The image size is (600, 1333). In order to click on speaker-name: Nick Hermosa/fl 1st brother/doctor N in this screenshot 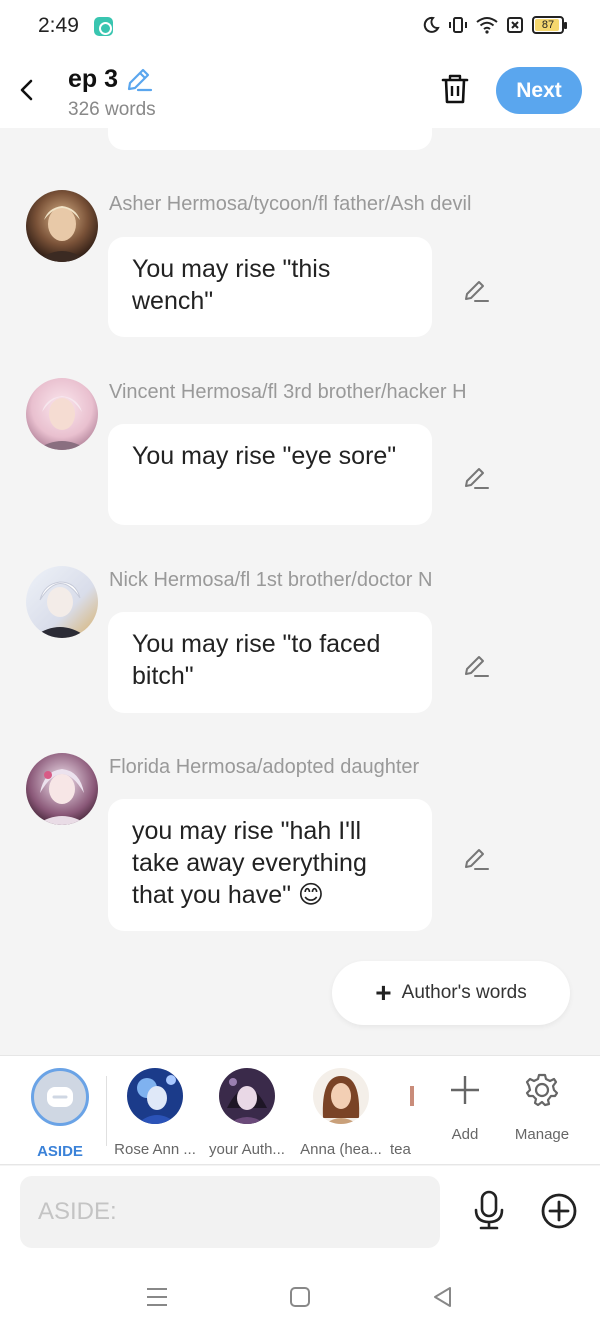, I will do `click(271, 580)`.